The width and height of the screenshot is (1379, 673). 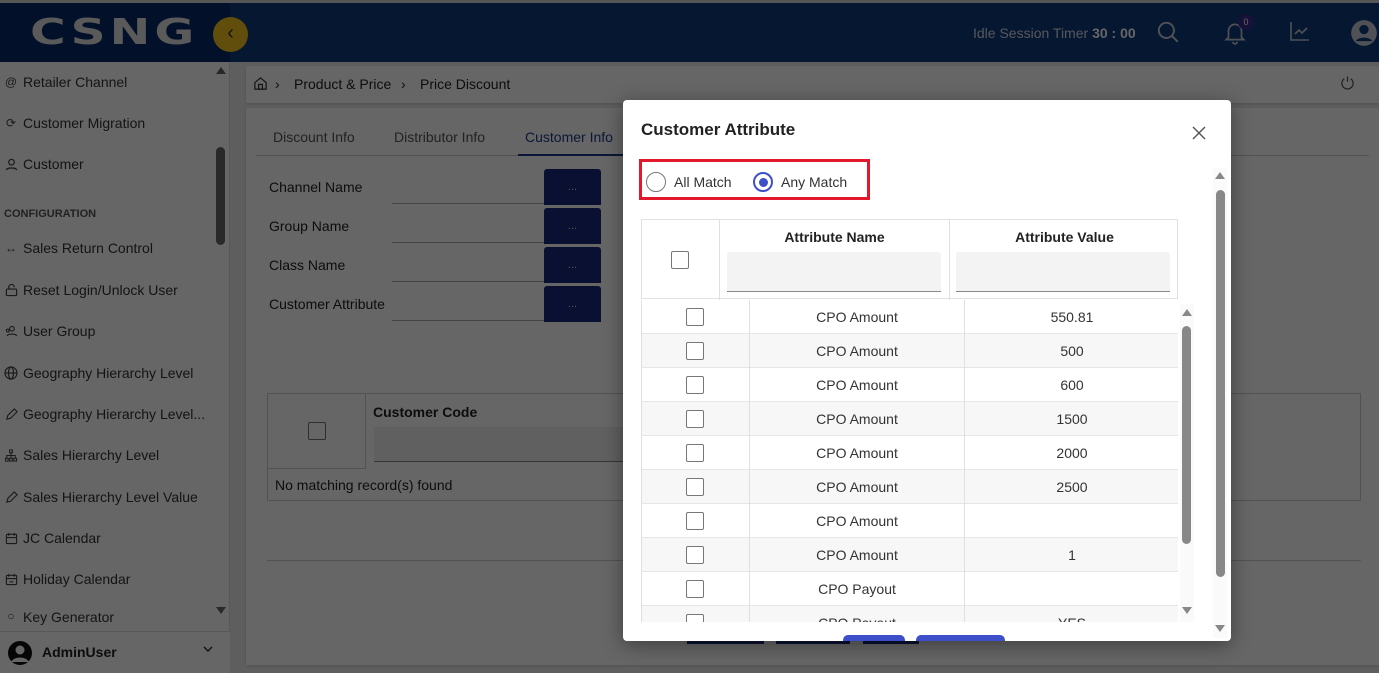 What do you see at coordinates (910, 419) in the screenshot?
I see `attribute-row: CPO Amount 1500` at bounding box center [910, 419].